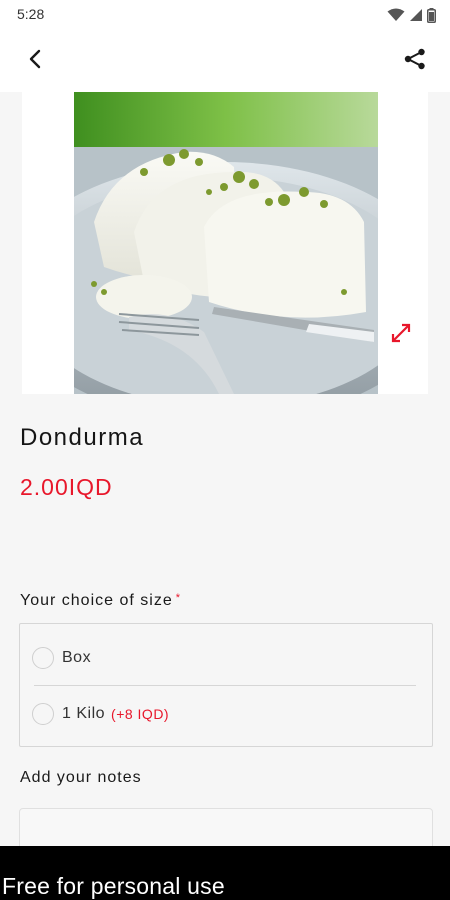  Describe the element at coordinates (81, 777) in the screenshot. I see `notes-section-title: Add your notes` at that location.